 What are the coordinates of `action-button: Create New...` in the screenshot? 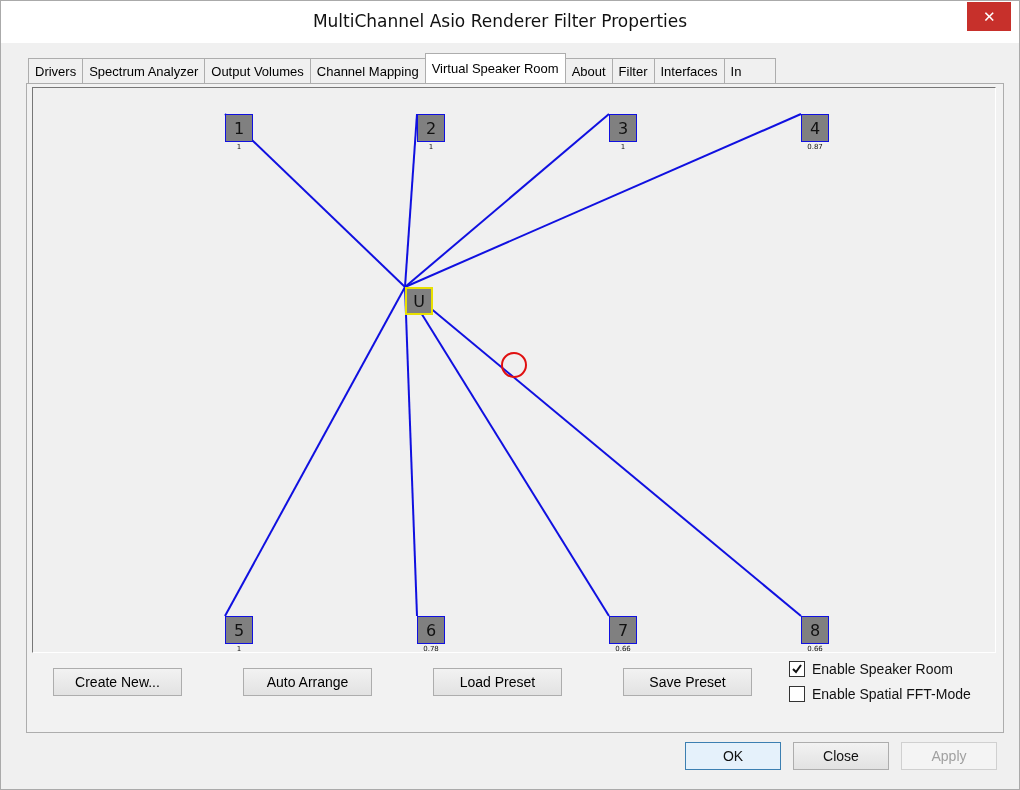 It's located at (117, 681).